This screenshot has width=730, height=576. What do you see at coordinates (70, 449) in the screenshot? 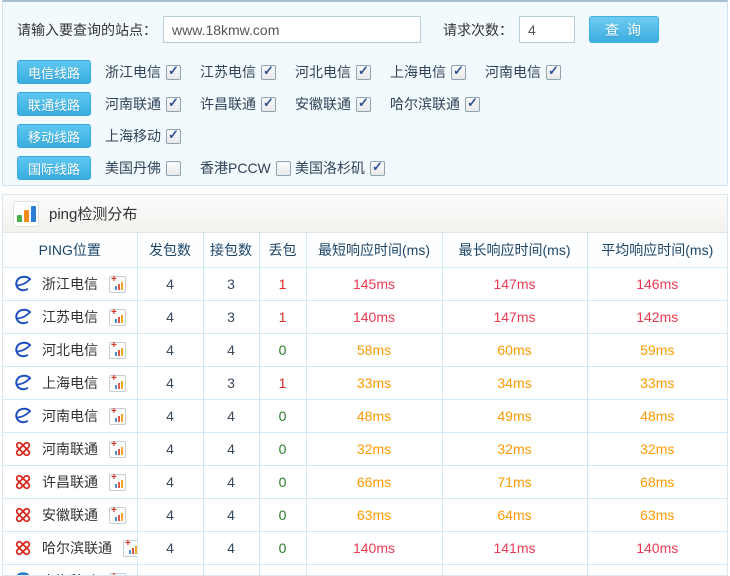
I see `location-name: 河南联通` at bounding box center [70, 449].